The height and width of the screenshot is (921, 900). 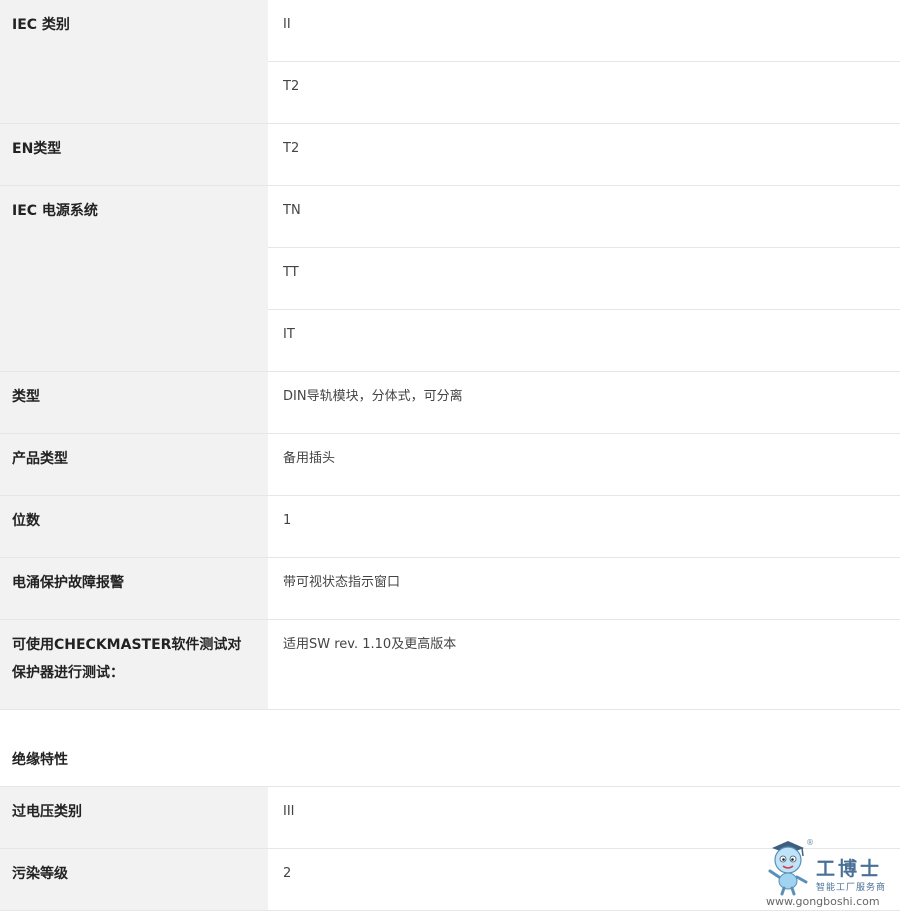 What do you see at coordinates (134, 880) in the screenshot?
I see `row-label: 污染等级` at bounding box center [134, 880].